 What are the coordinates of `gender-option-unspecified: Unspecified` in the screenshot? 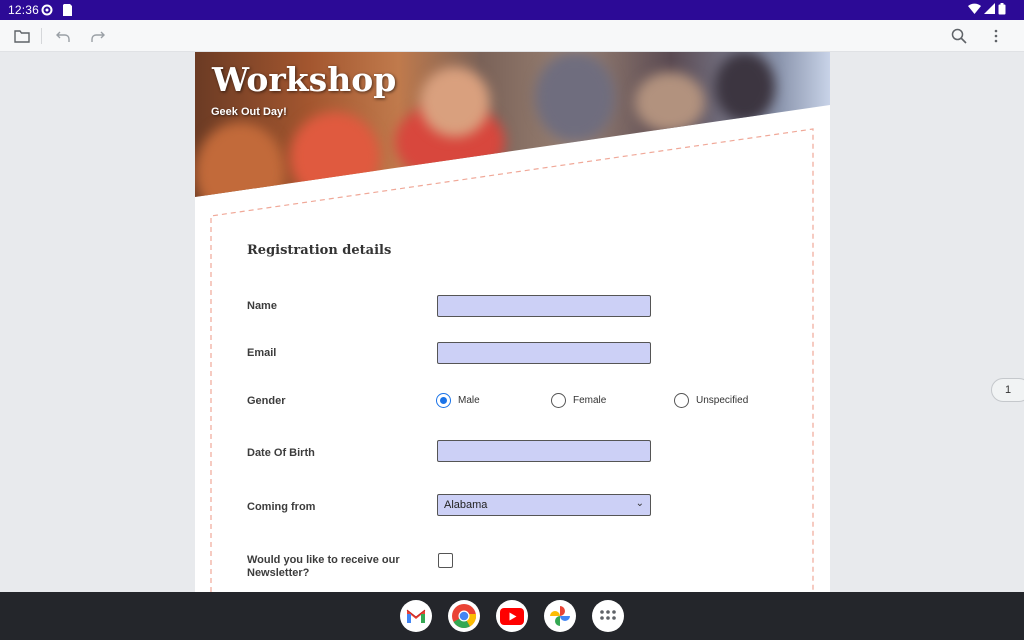 It's located at (722, 400).